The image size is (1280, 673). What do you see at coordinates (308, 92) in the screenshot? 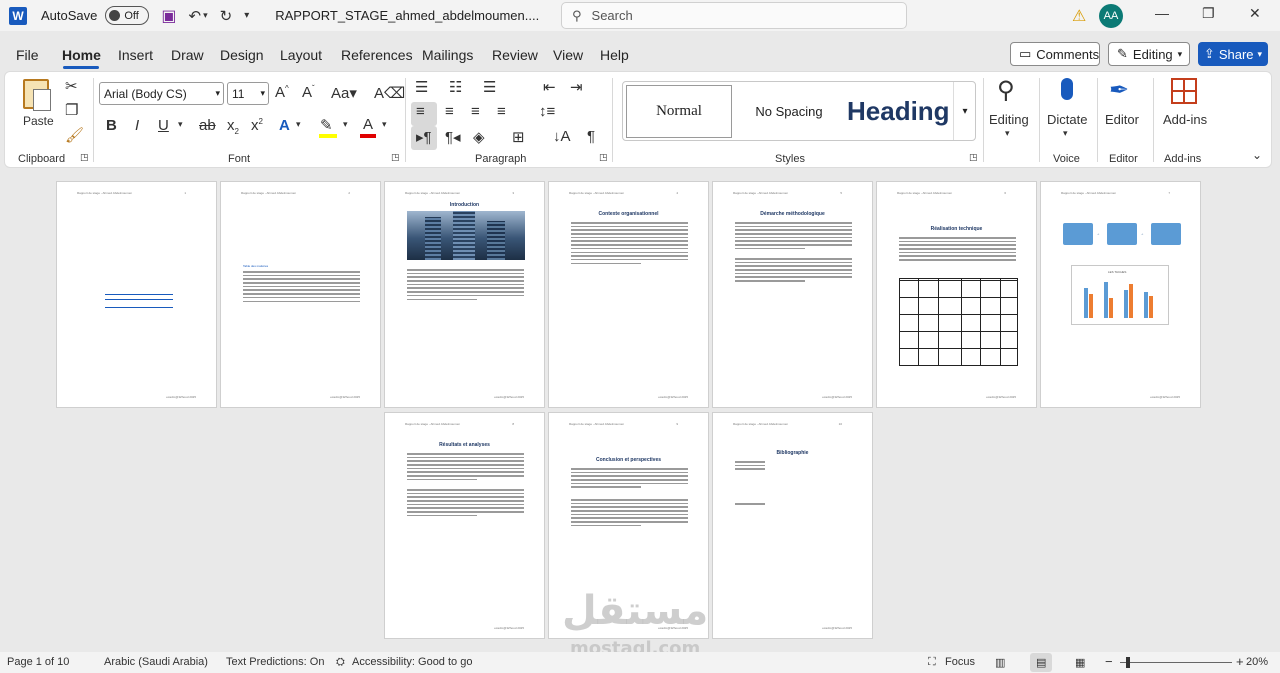
I see `shrink-font-icon: Aˇ` at bounding box center [308, 92].